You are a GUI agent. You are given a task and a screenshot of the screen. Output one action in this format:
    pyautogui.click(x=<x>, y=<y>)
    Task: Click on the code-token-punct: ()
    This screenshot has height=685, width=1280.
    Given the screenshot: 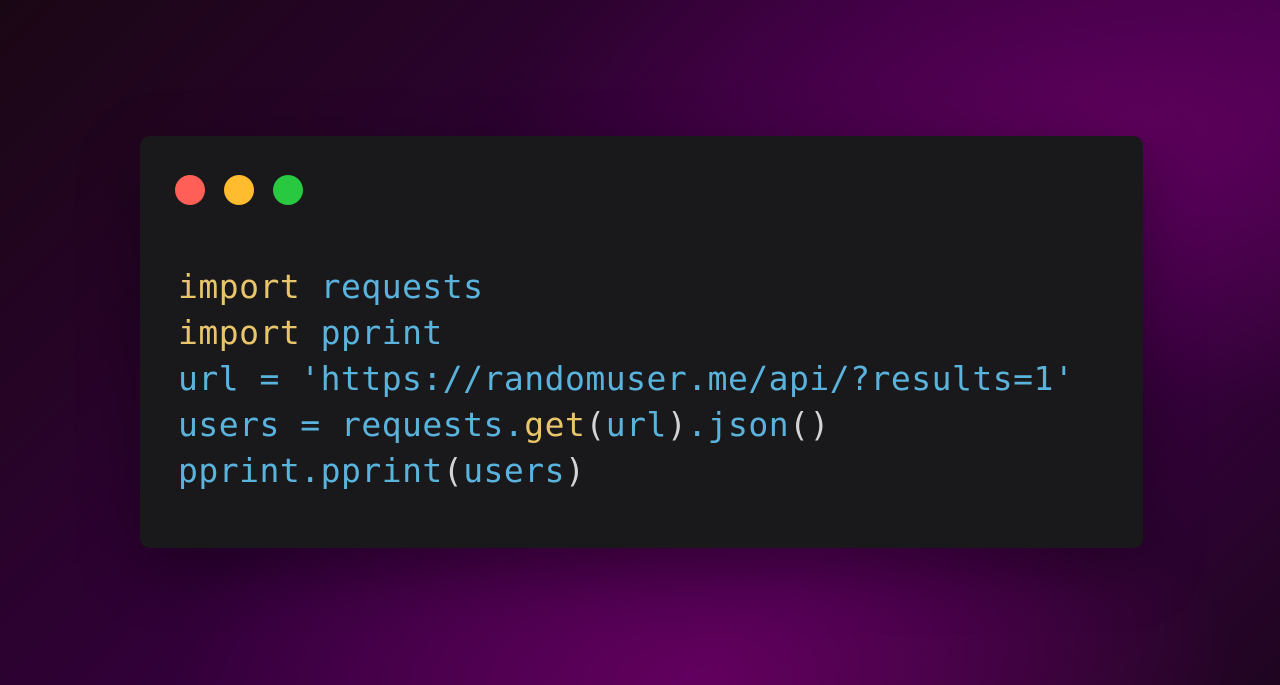 What is the action you would take?
    pyautogui.click(x=809, y=424)
    